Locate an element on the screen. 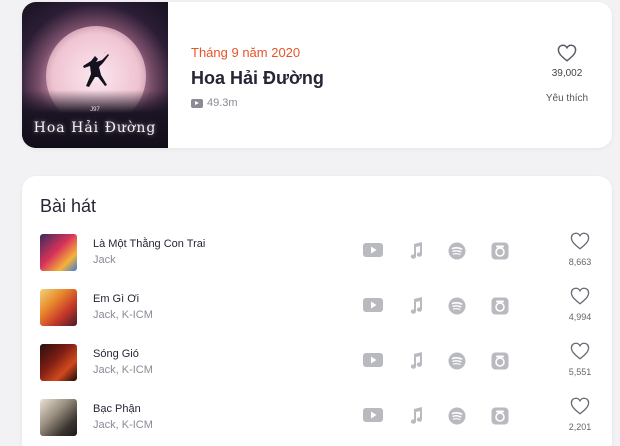  song-like-count: 5,551 is located at coordinates (580, 372).